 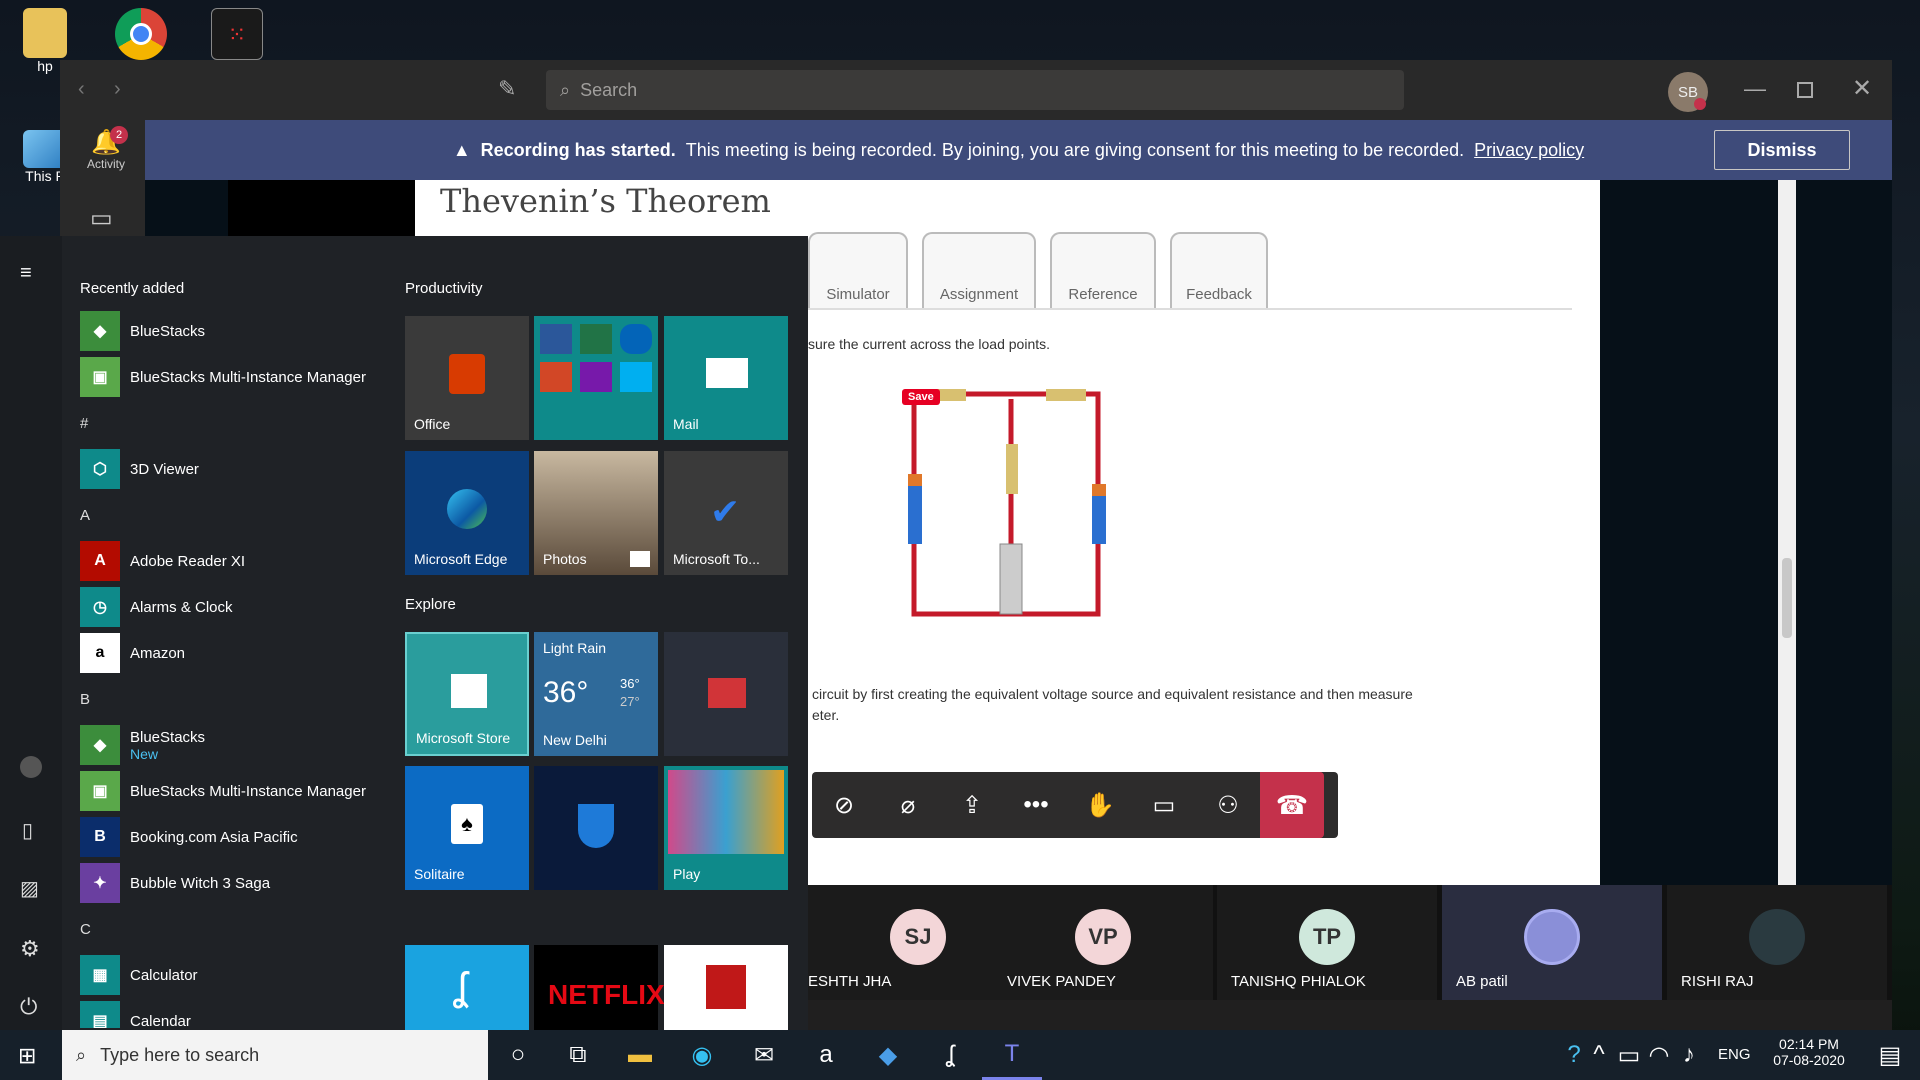 I want to click on settings-gear-icon: ⚙, so click(x=30, y=949).